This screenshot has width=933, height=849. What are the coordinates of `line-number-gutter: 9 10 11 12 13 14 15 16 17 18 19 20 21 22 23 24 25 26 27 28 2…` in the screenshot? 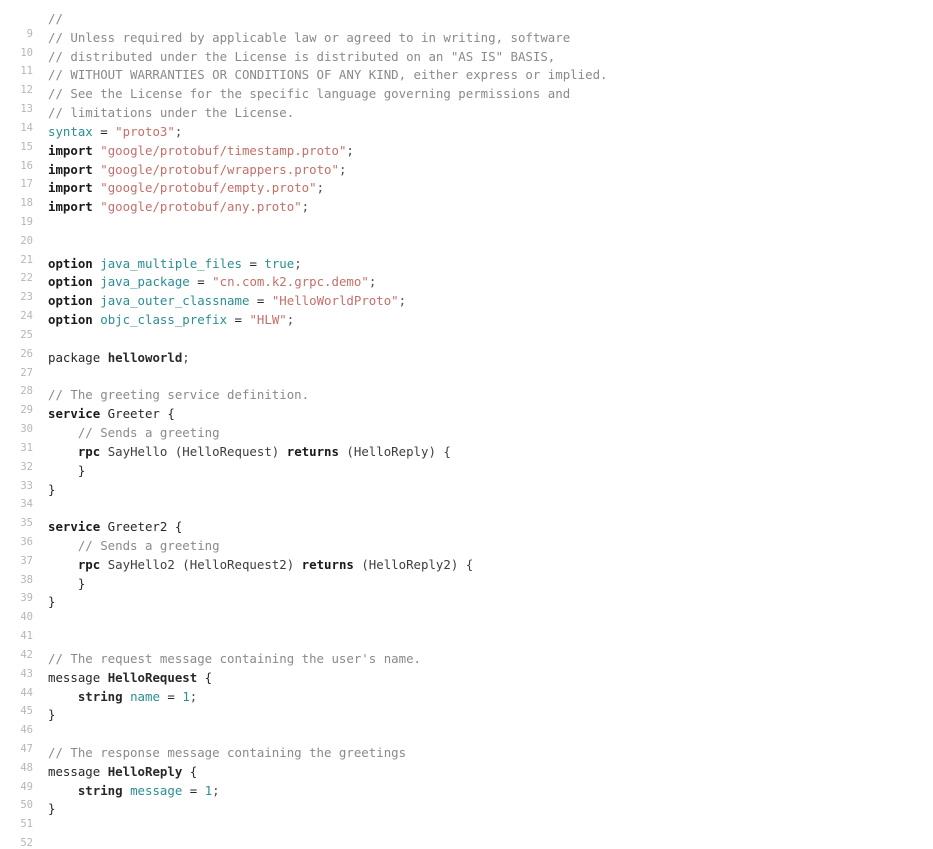 It's located at (20, 424).